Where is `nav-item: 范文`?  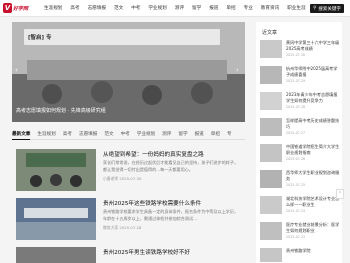
nav-item: 范文 is located at coordinates (118, 8).